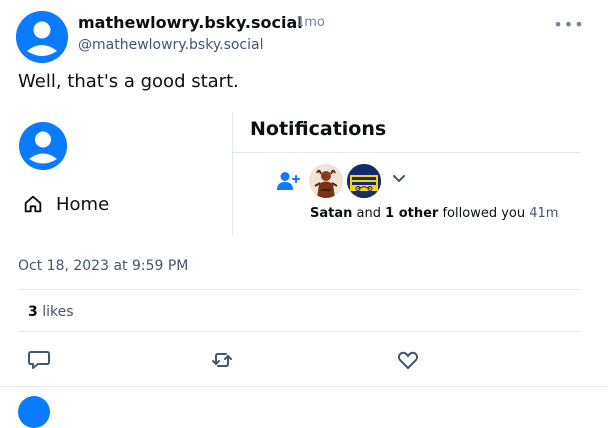 The width and height of the screenshot is (608, 428). I want to click on embed-nav-home: Home, so click(65, 204).